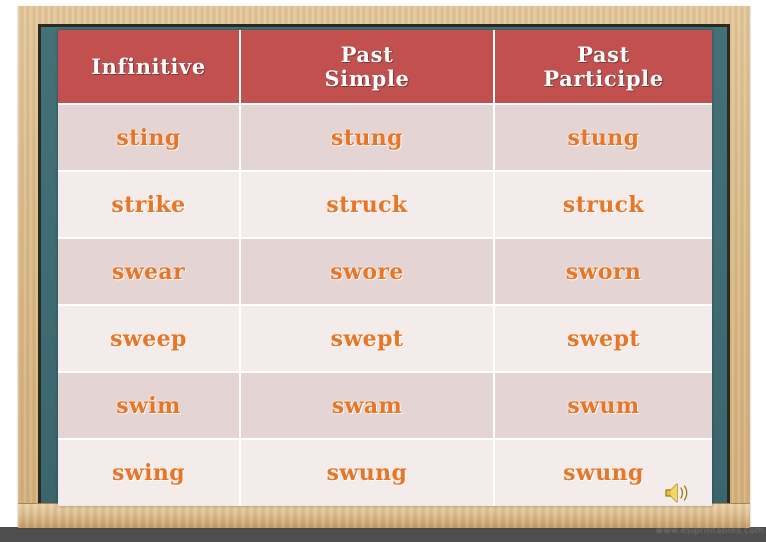 The height and width of the screenshot is (542, 766). I want to click on column-header-past-participle: Past Participle, so click(603, 67).